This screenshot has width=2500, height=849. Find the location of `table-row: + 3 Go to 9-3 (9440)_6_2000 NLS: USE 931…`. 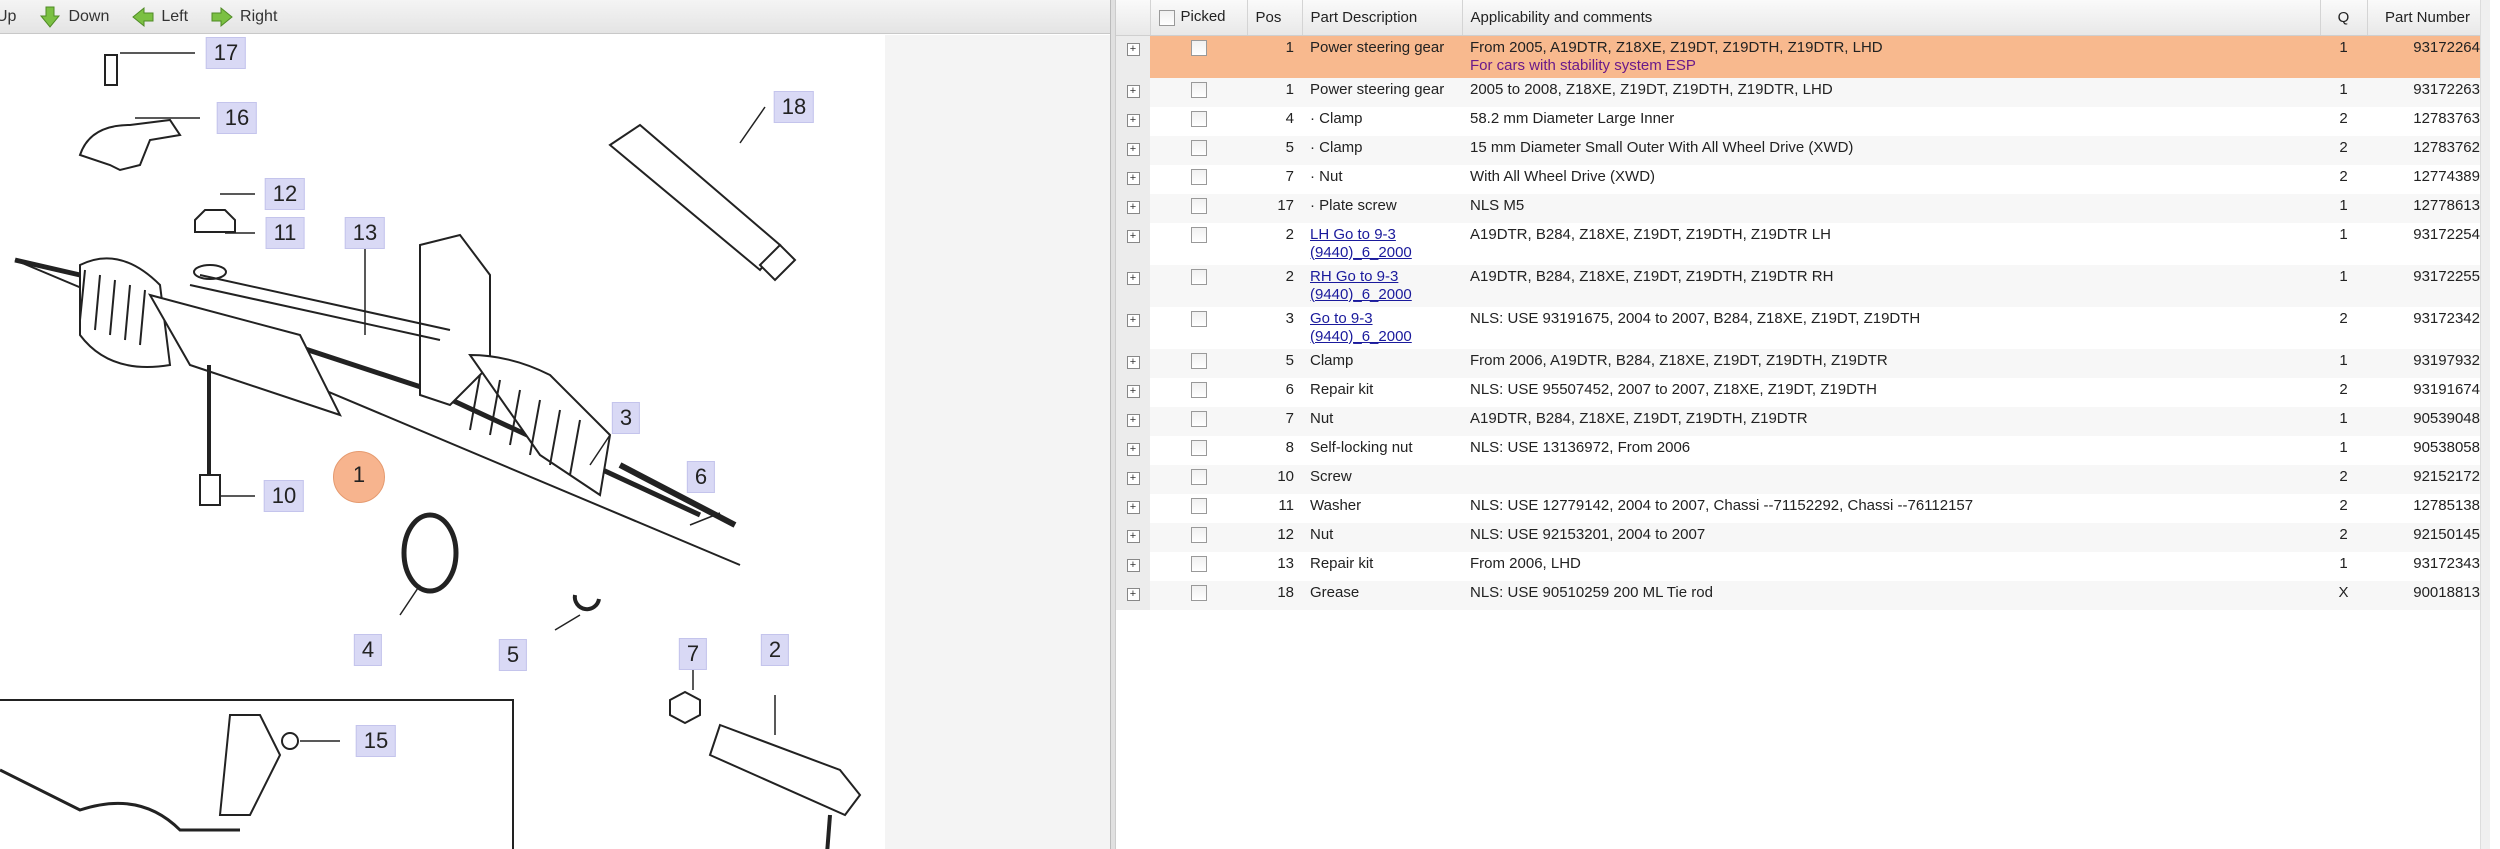

table-row: + 3 Go to 9-3 (9440)_6_2000 NLS: USE 931… is located at coordinates (1802, 327).